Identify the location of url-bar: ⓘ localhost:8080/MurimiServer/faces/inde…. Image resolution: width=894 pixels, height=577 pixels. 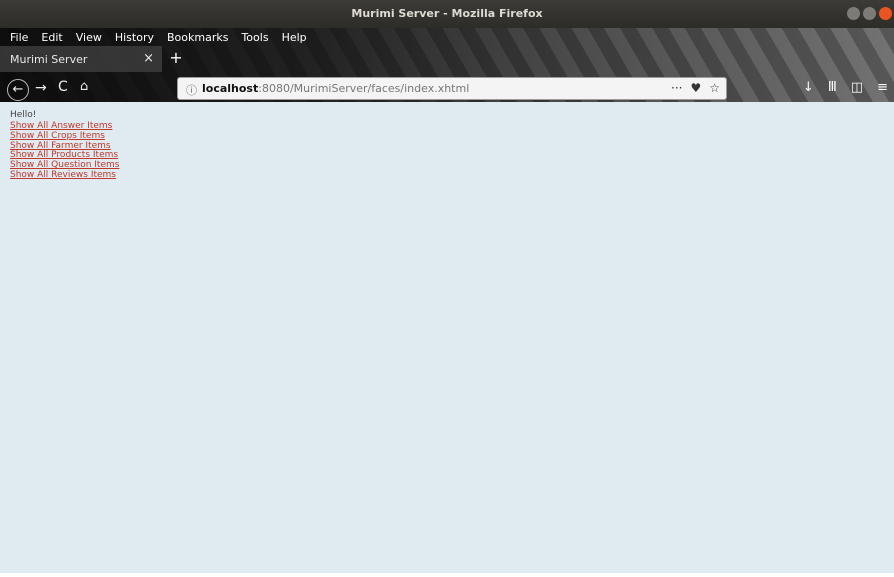
(452, 88).